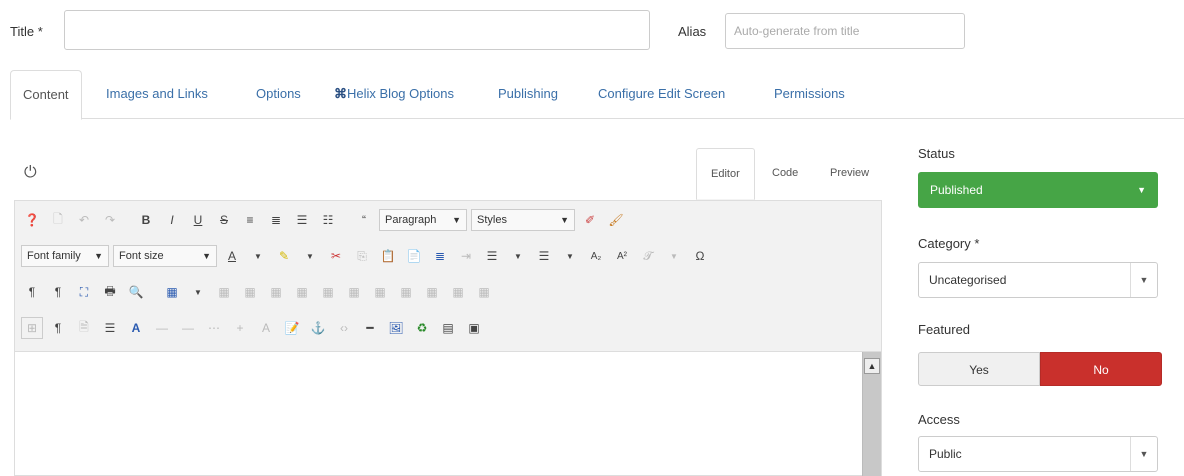  What do you see at coordinates (528, 94) in the screenshot?
I see `tab-publishing: Publishing` at bounding box center [528, 94].